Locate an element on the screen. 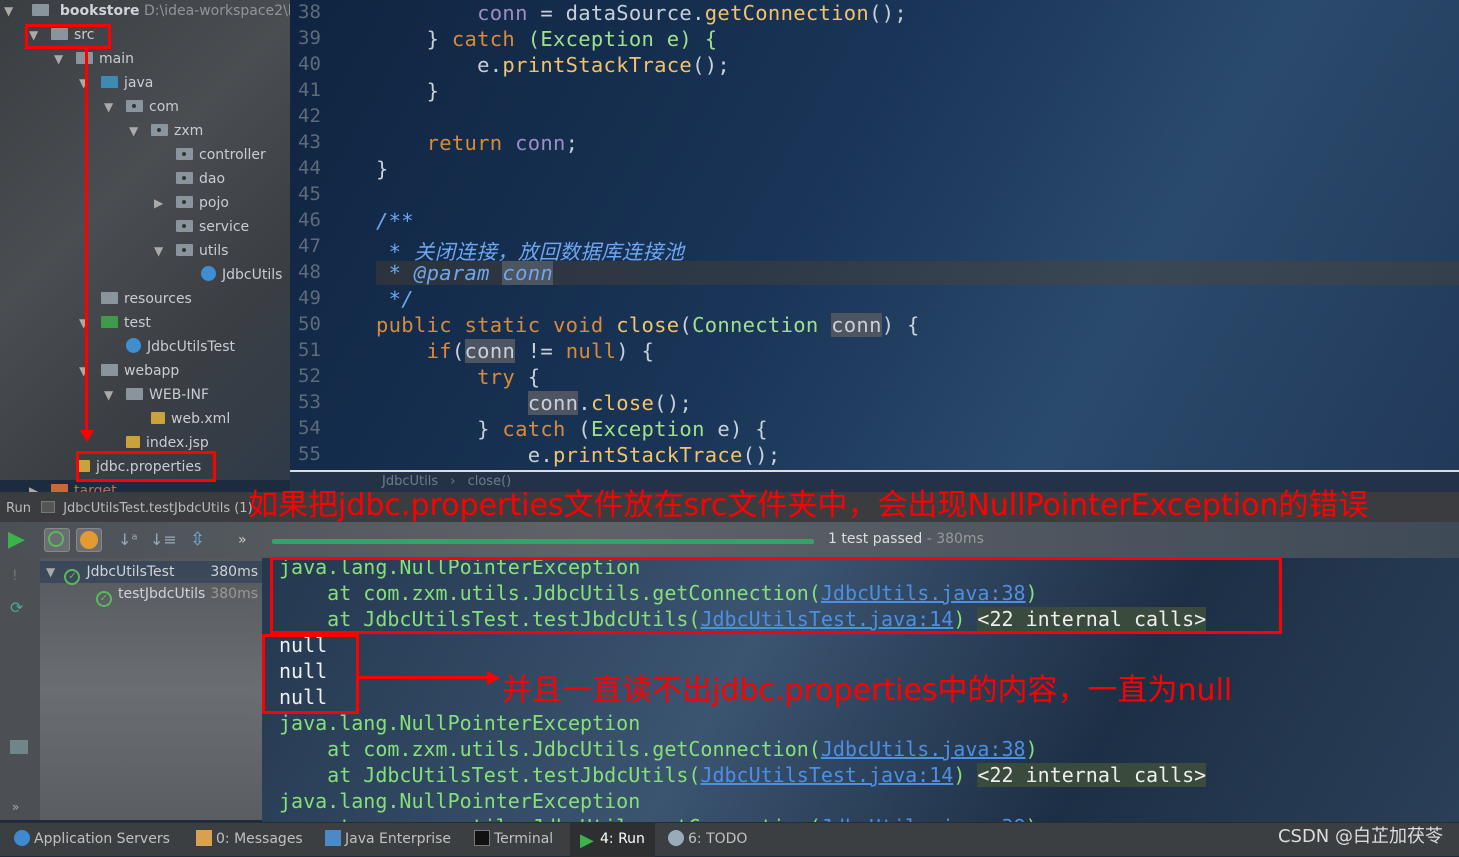 The width and height of the screenshot is (1459, 857). code-token: catch is located at coordinates (483, 39).